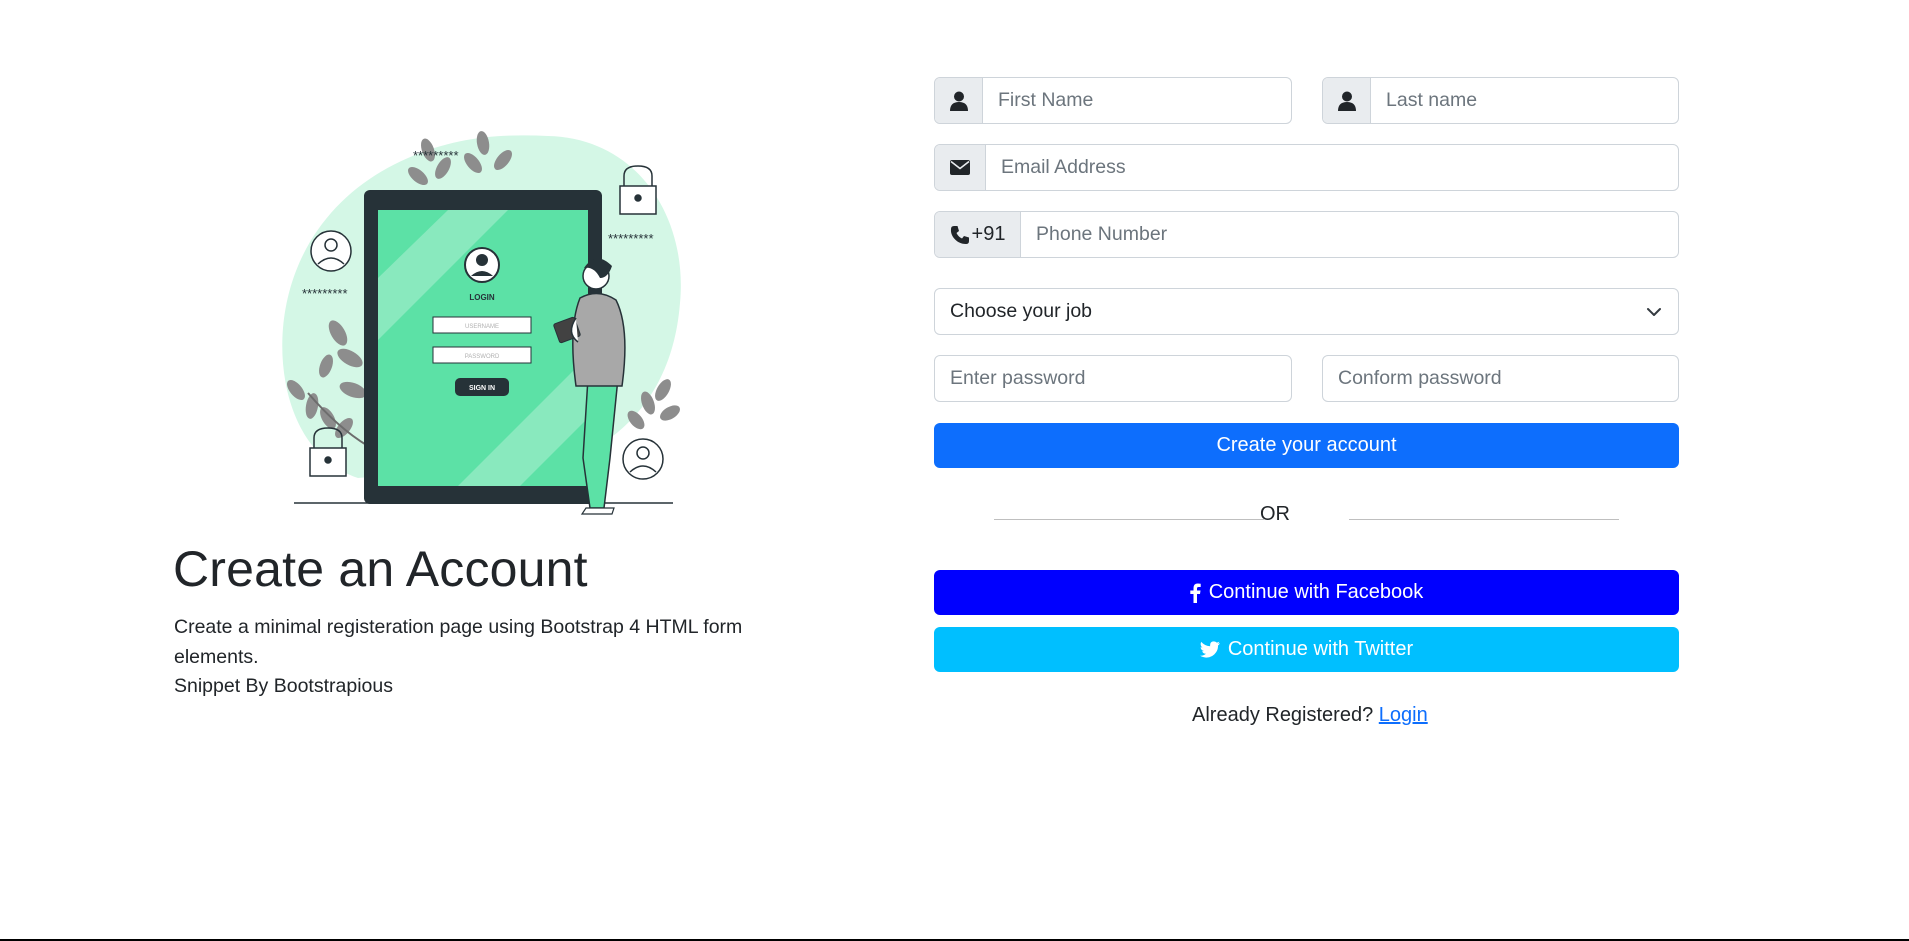 The height and width of the screenshot is (941, 1909). I want to click on phone-input: Phone Number, so click(1349, 234).